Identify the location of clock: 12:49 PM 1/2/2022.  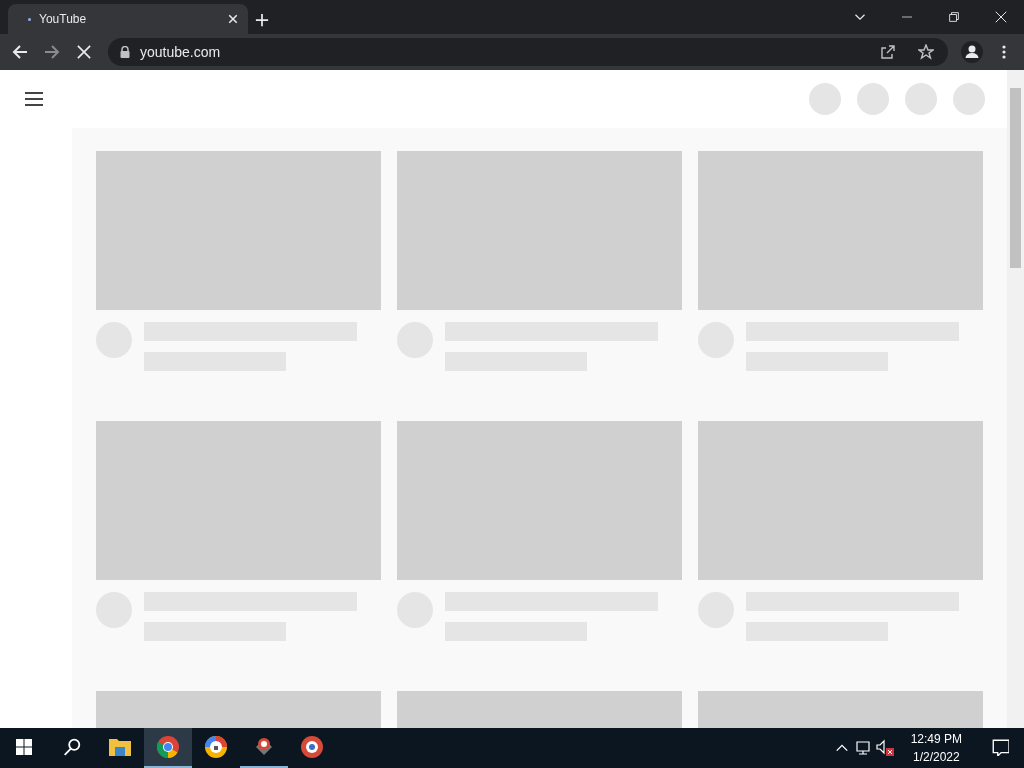
(936, 748).